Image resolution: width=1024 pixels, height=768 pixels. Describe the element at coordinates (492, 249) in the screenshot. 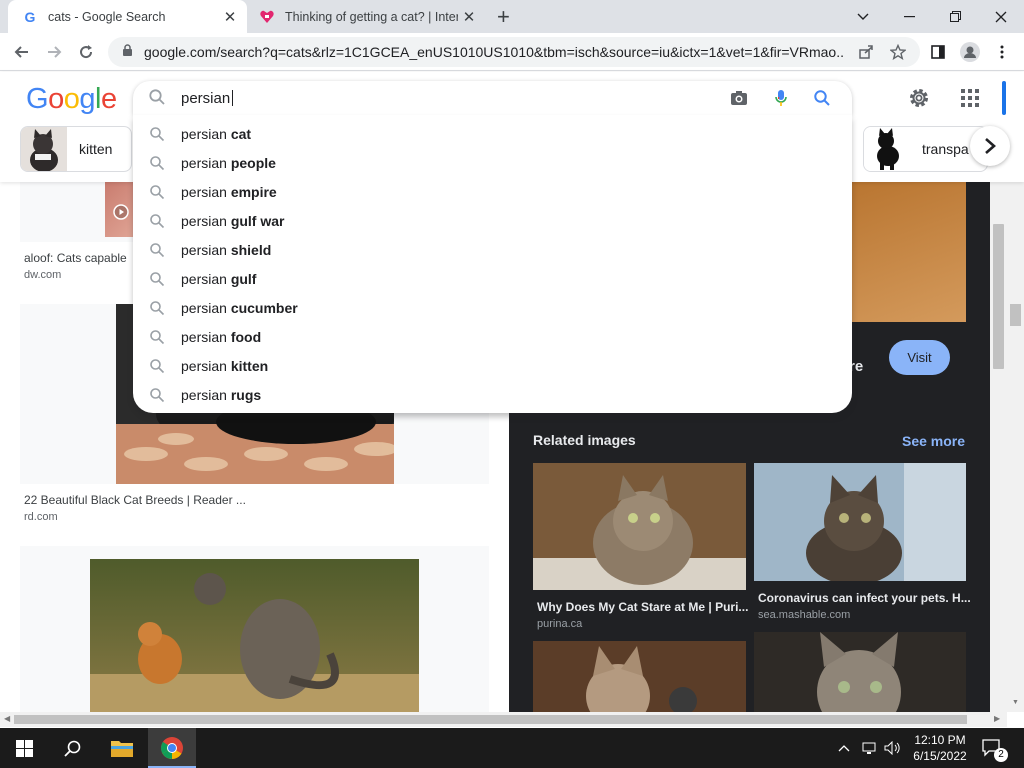

I see `suggestion-item: persian shield` at that location.